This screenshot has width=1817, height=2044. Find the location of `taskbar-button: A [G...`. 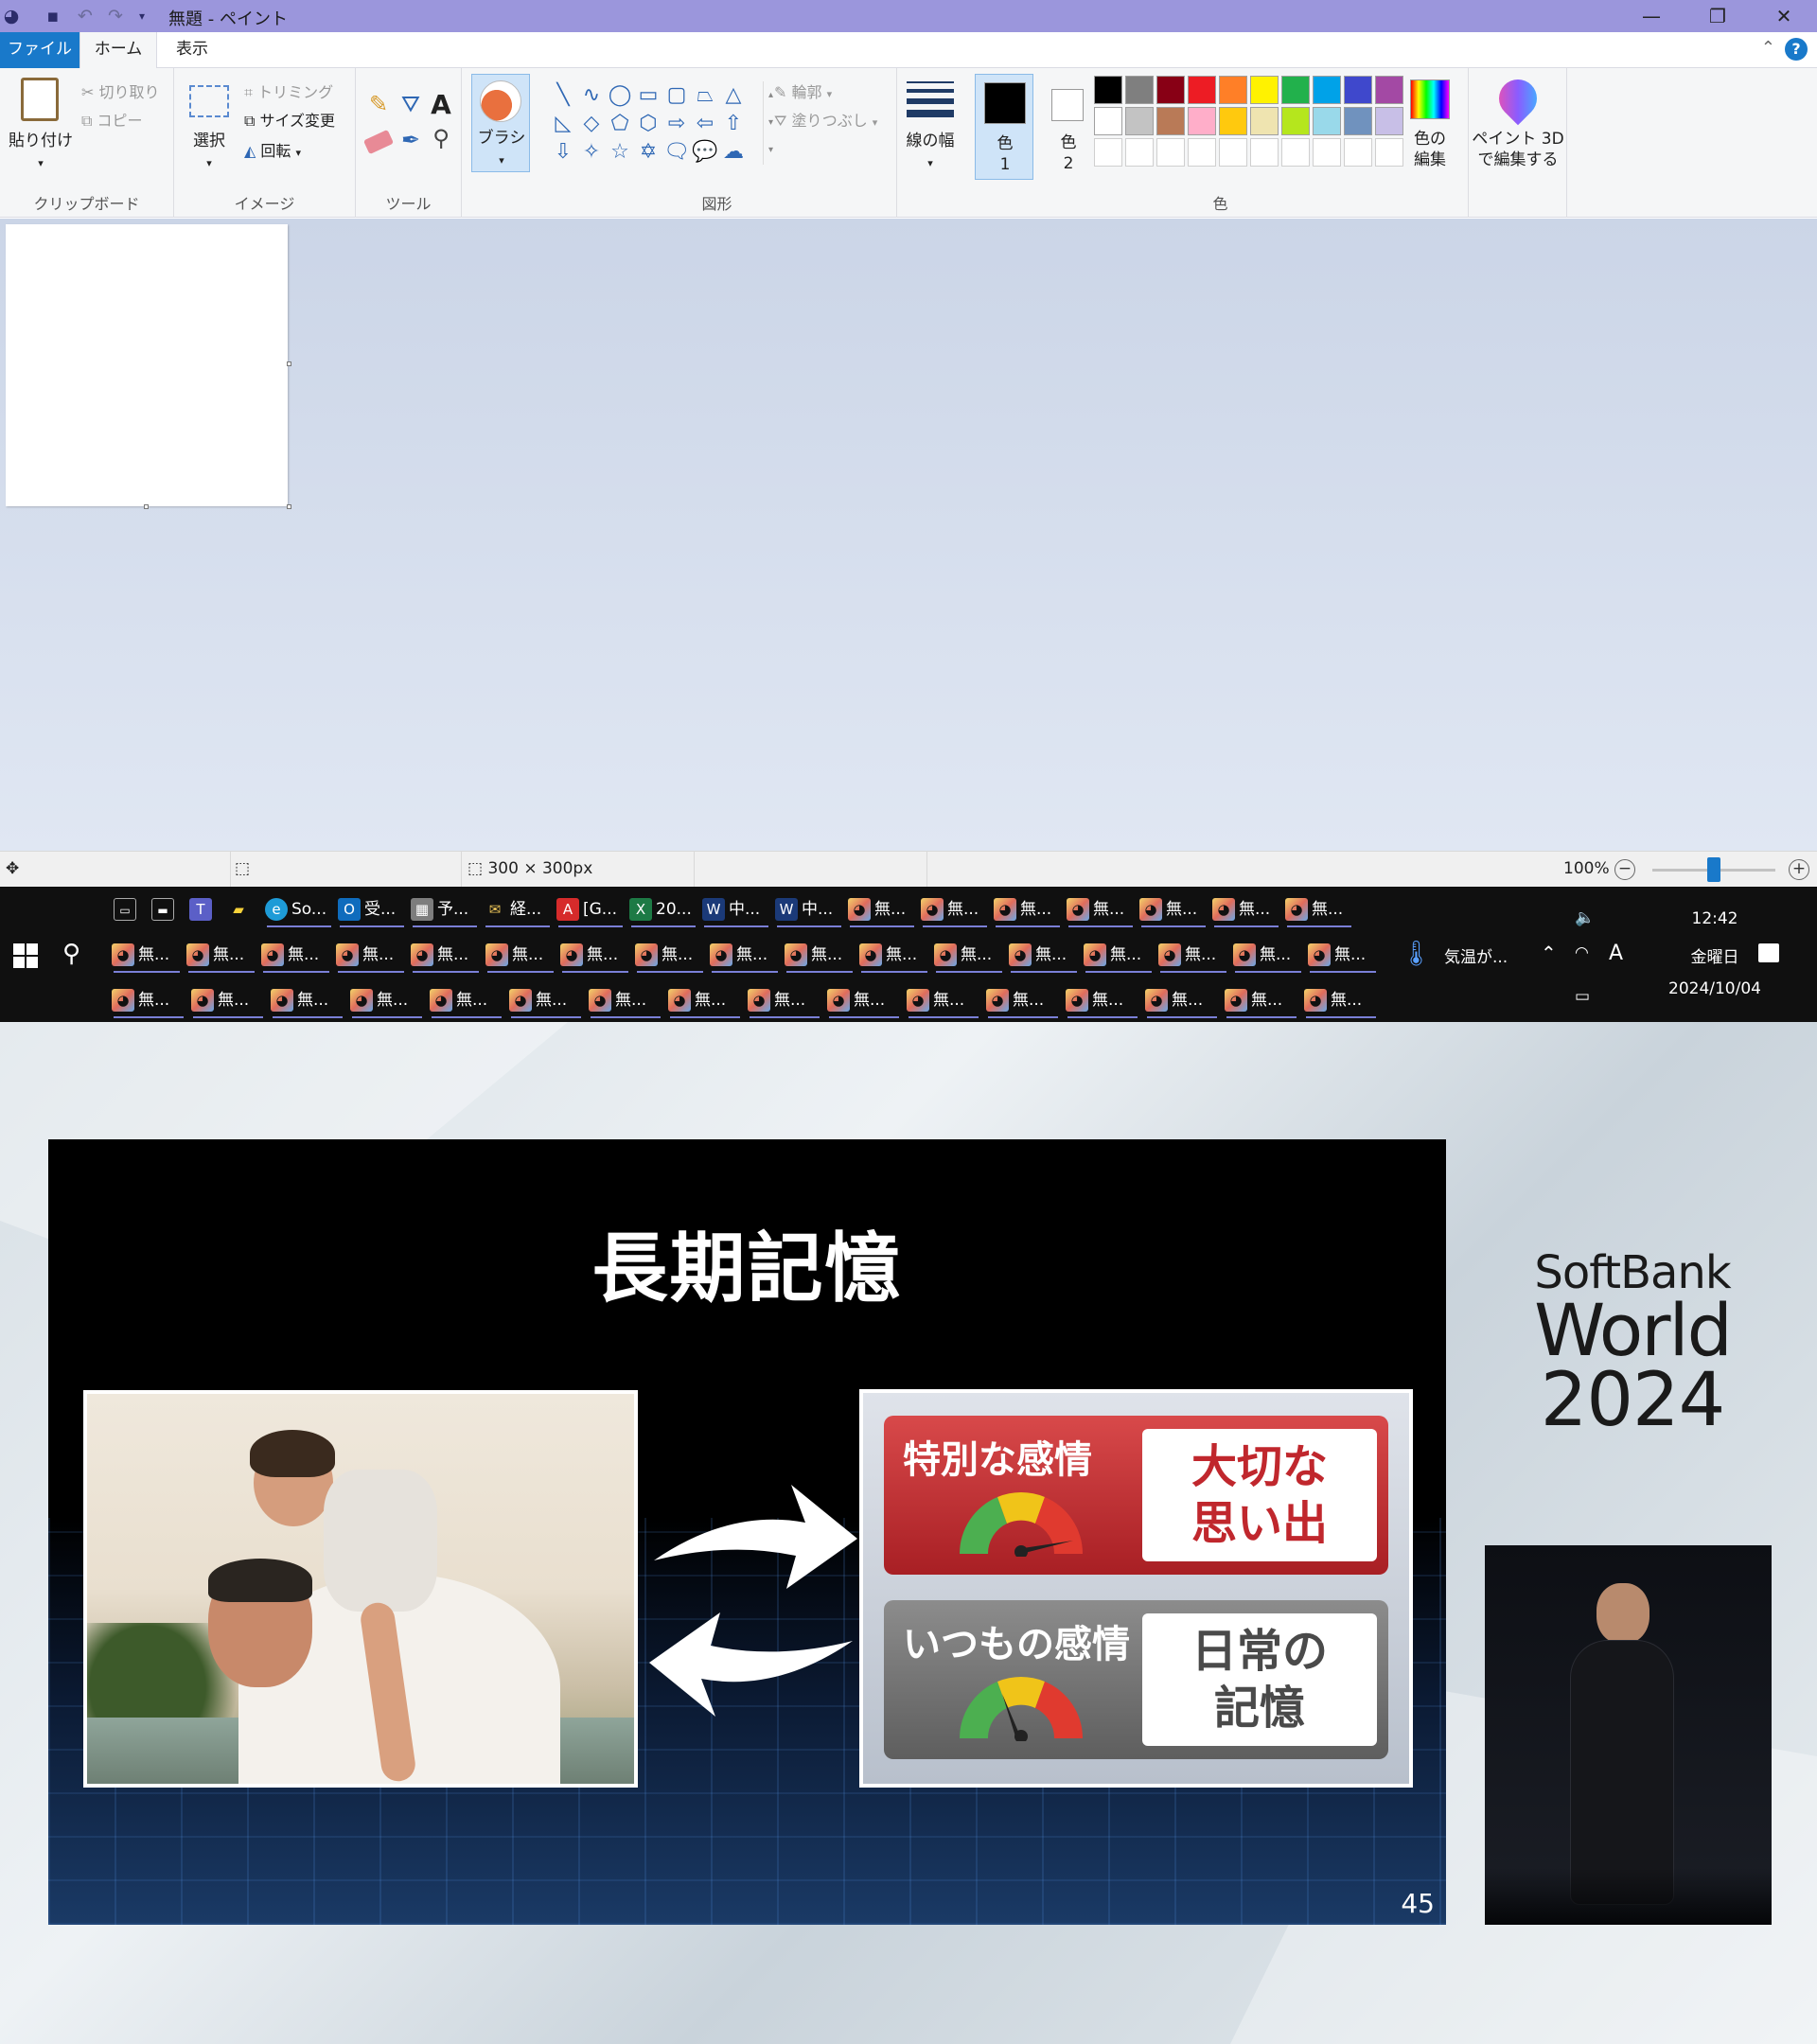

taskbar-button: A [G... is located at coordinates (590, 909).